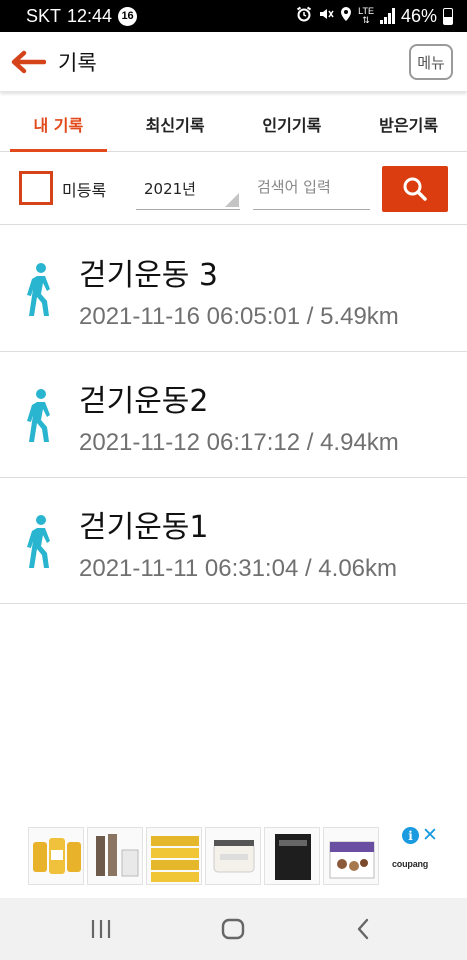 The height and width of the screenshot is (960, 467). I want to click on ad-brand-logo: coupang, so click(410, 864).